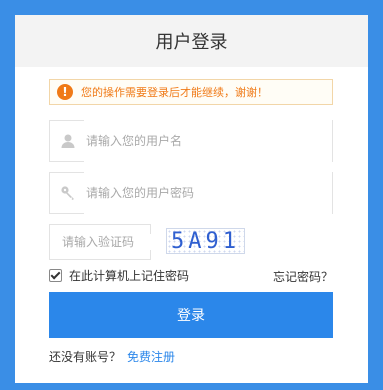 The height and width of the screenshot is (390, 383). I want to click on remember-password: 在此计算机上记住密码, so click(119, 275).